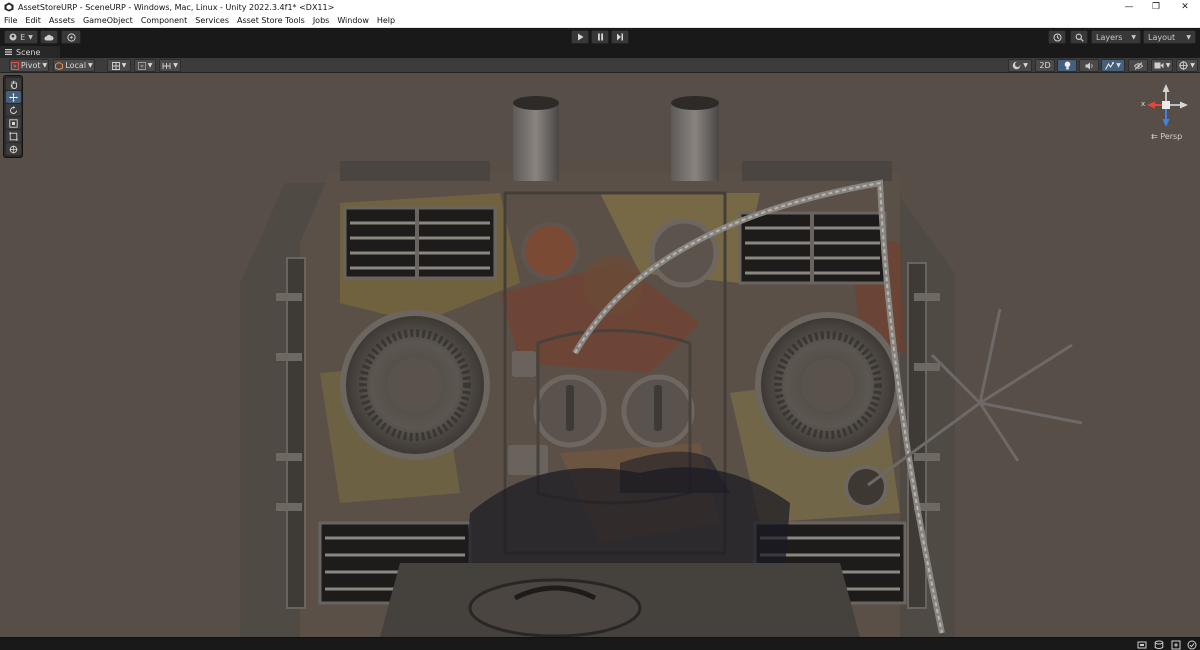 This screenshot has height=650, width=1200. Describe the element at coordinates (14, 65) in the screenshot. I see `pivot-icon` at that location.